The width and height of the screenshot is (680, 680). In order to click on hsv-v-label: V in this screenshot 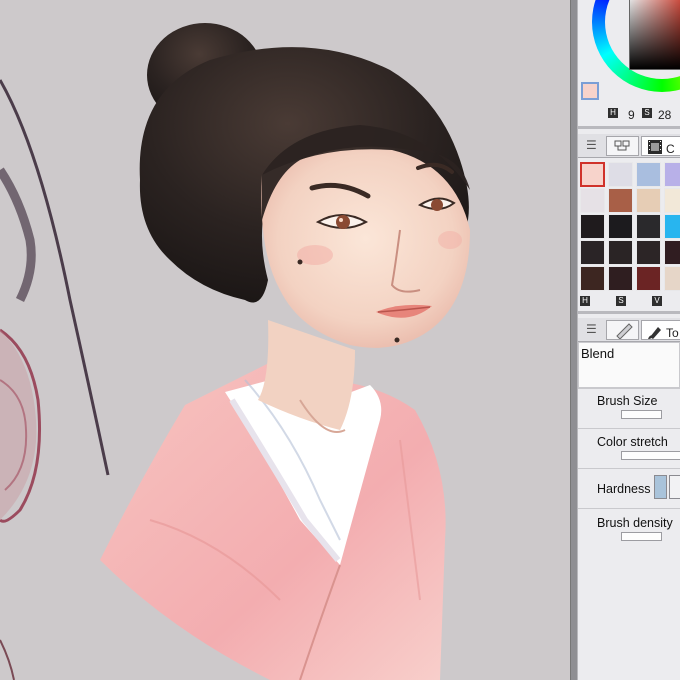, I will do `click(657, 301)`.